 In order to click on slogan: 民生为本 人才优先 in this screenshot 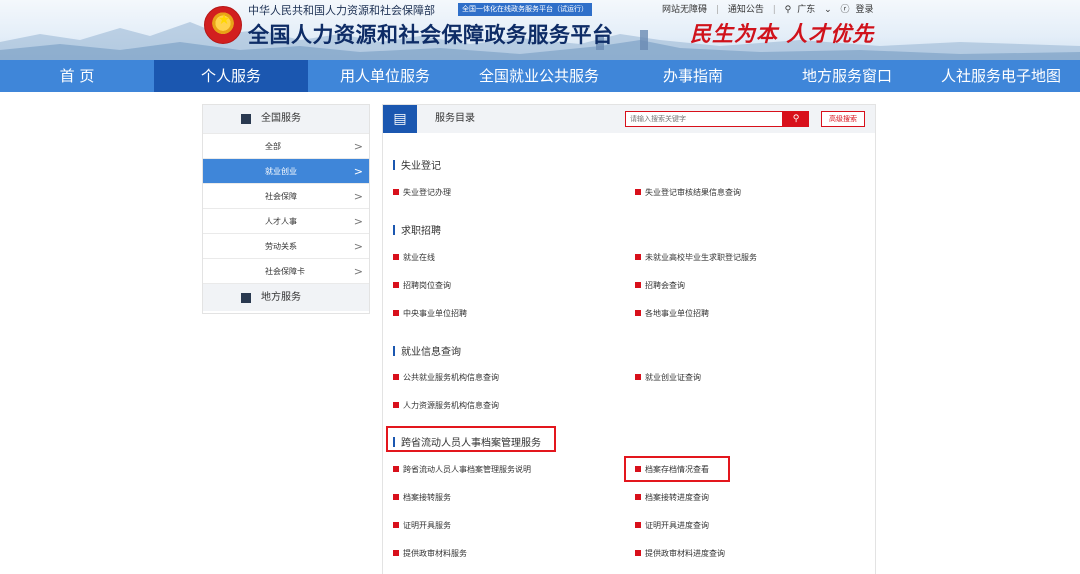, I will do `click(782, 33)`.